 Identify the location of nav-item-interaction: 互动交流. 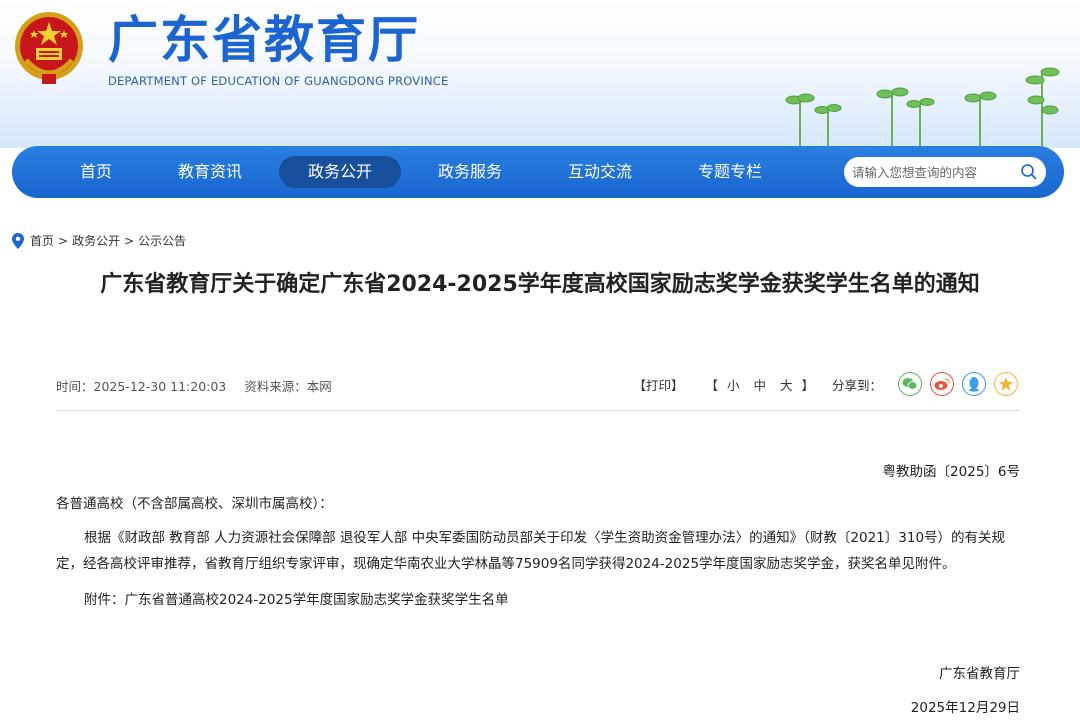
(600, 172).